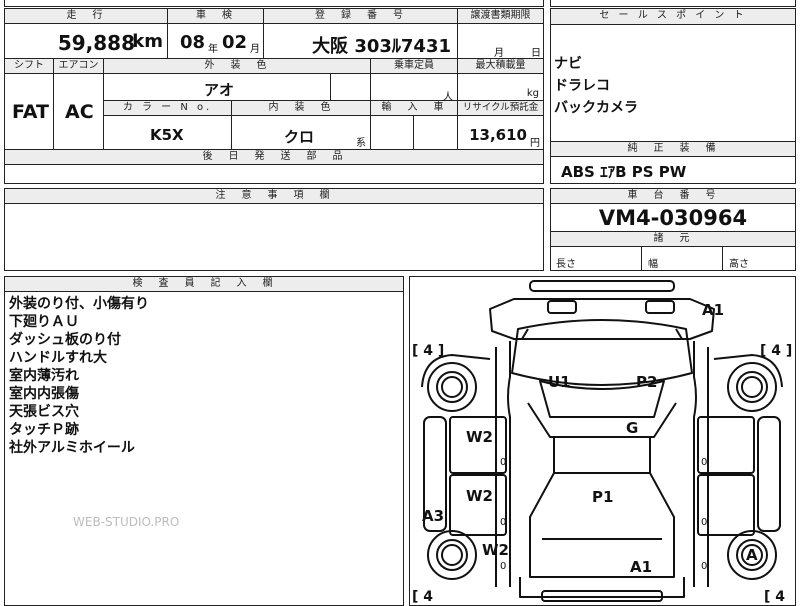 Image resolution: width=800 pixels, height=606 pixels. What do you see at coordinates (673, 196) in the screenshot?
I see `chassis-header: 車 台 番 号` at bounding box center [673, 196].